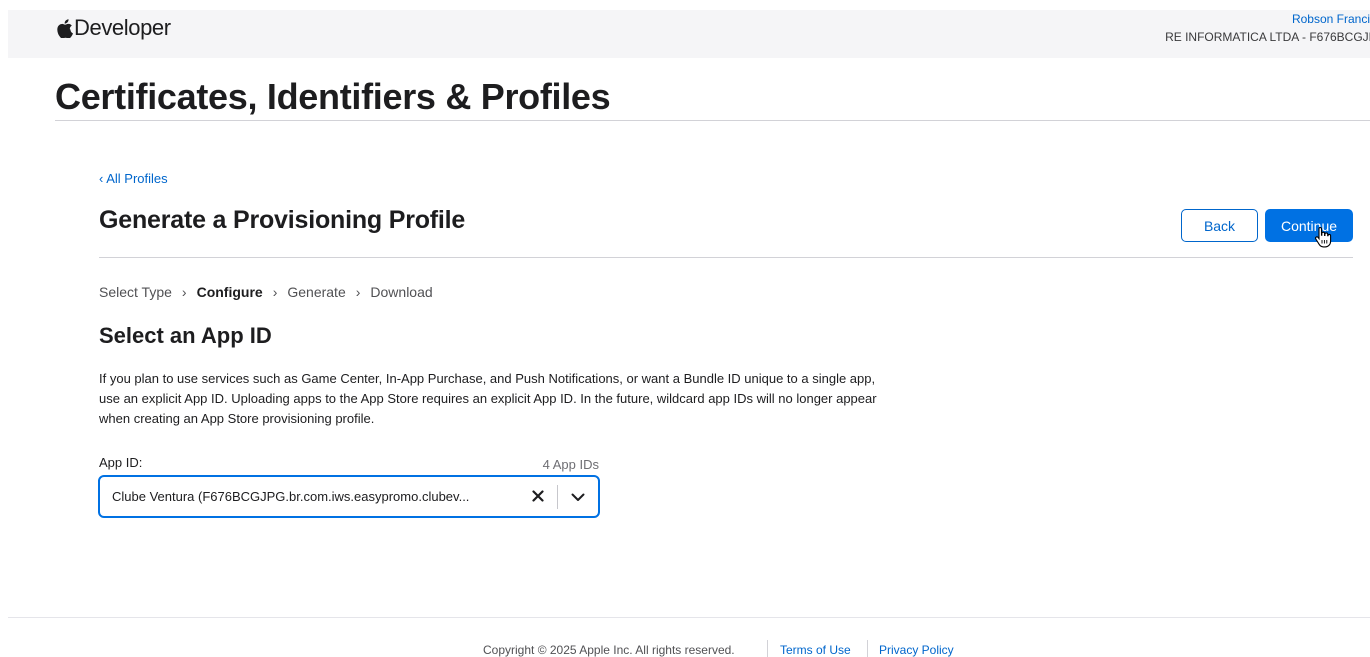 The image size is (1370, 657). Describe the element at coordinates (122, 27) in the screenshot. I see `brand-label: Developer` at that location.